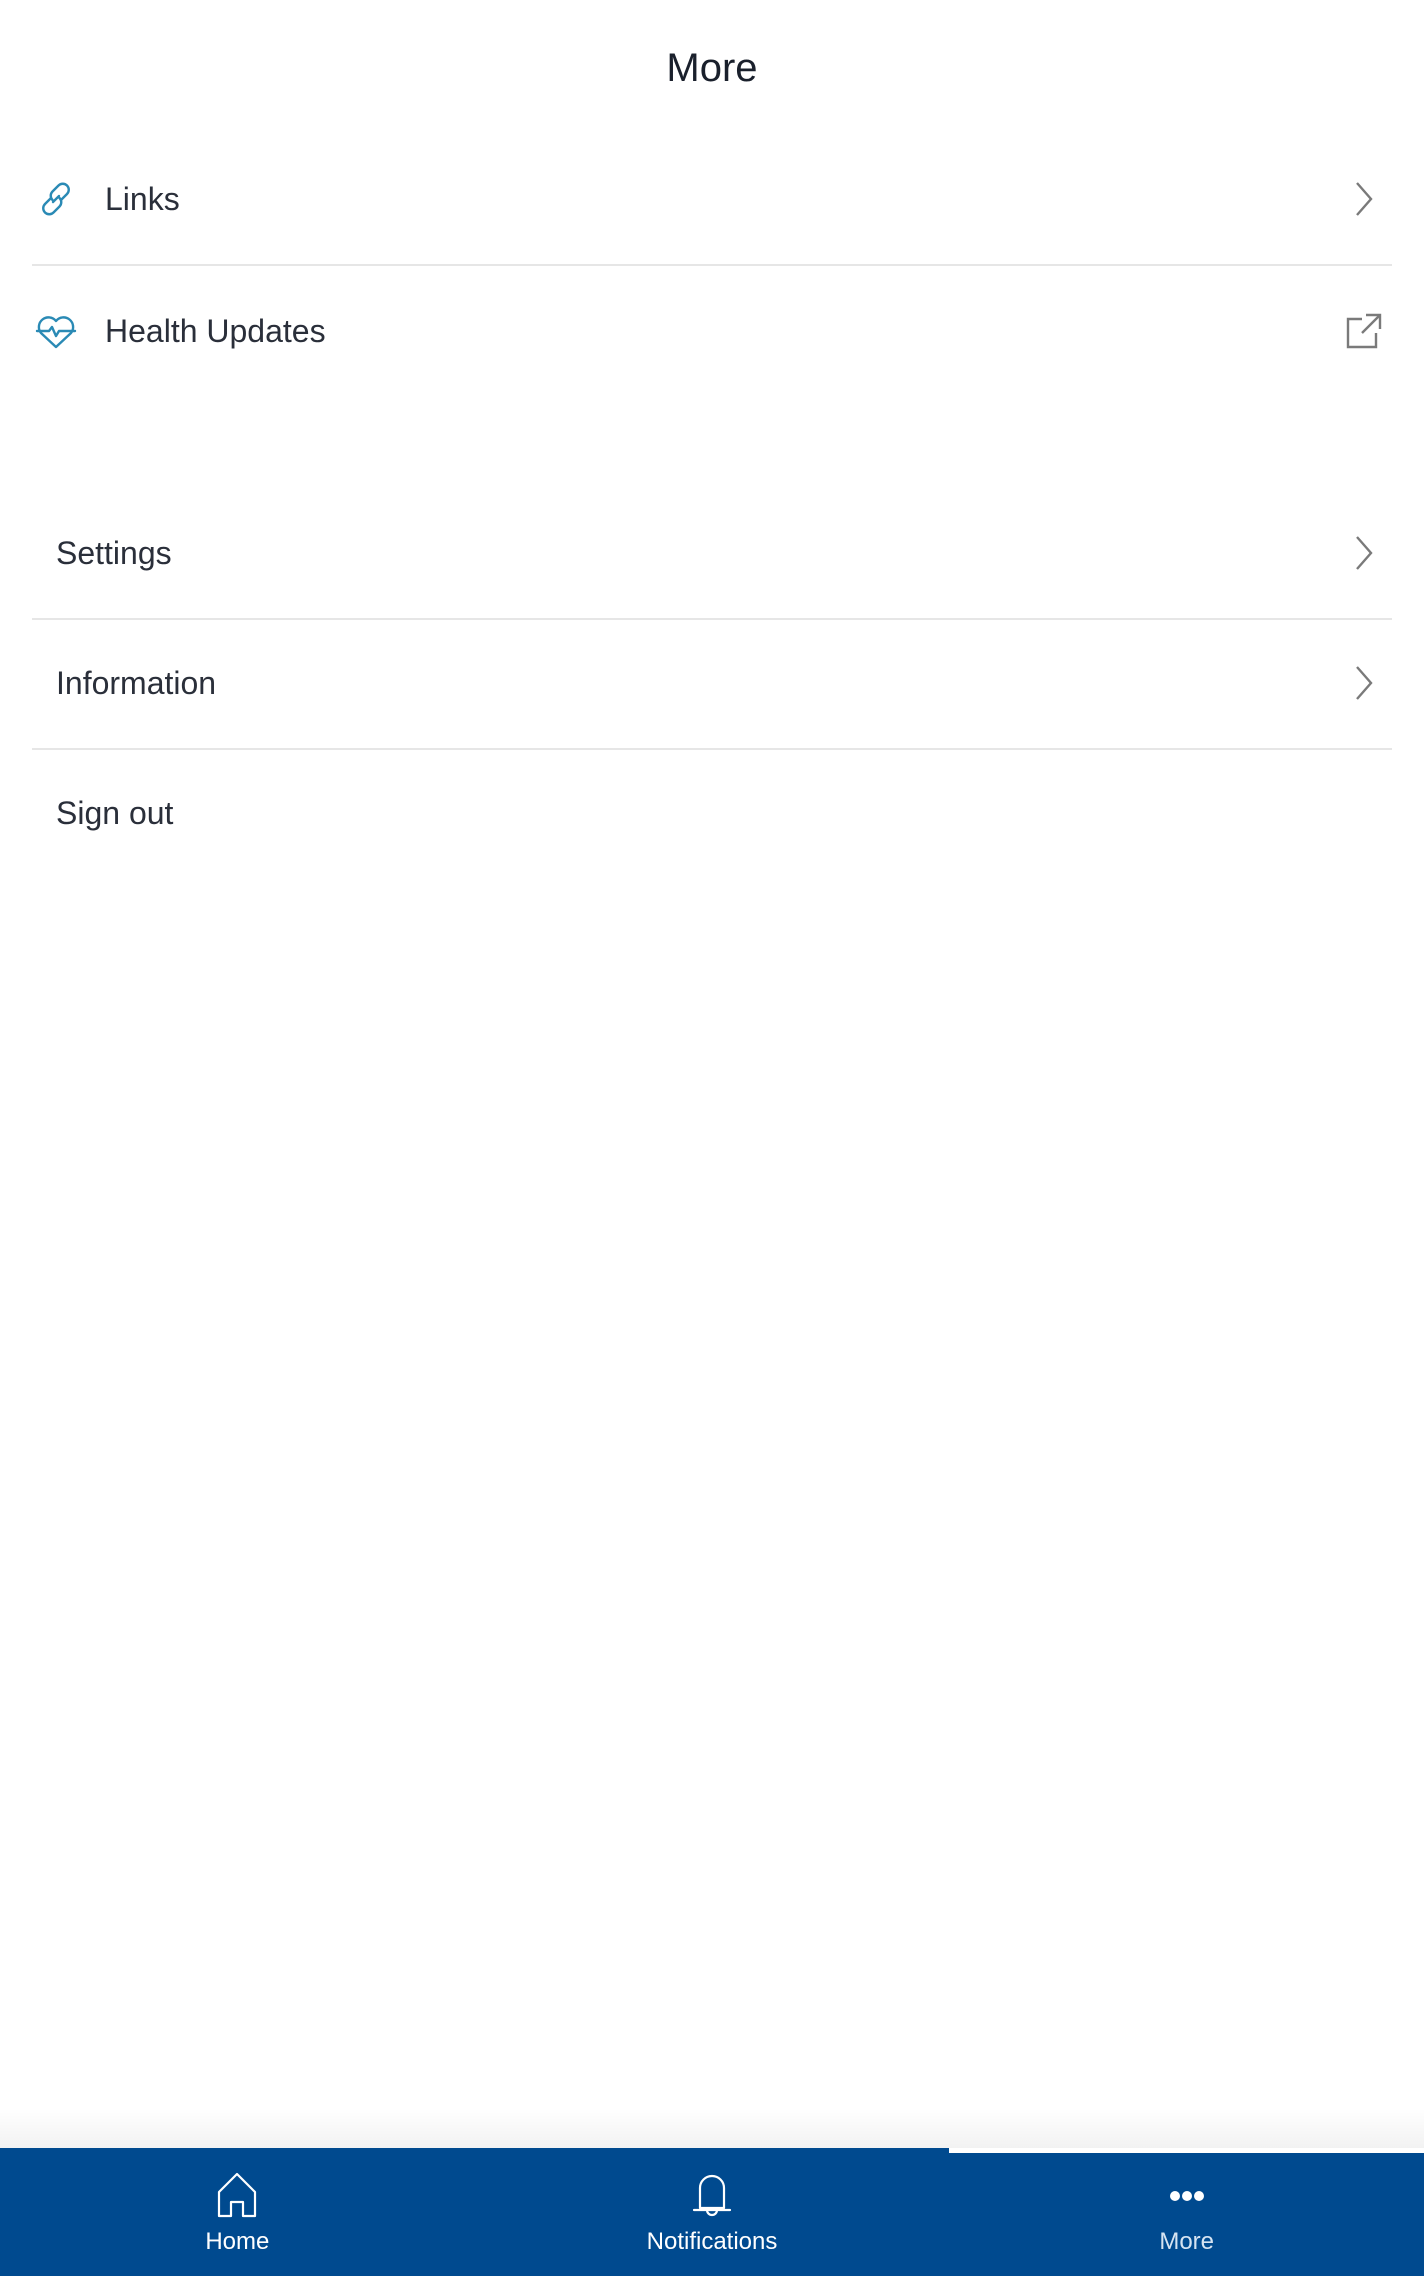  What do you see at coordinates (712, 331) in the screenshot?
I see `menu-item-health-updates: Health Updates` at bounding box center [712, 331].